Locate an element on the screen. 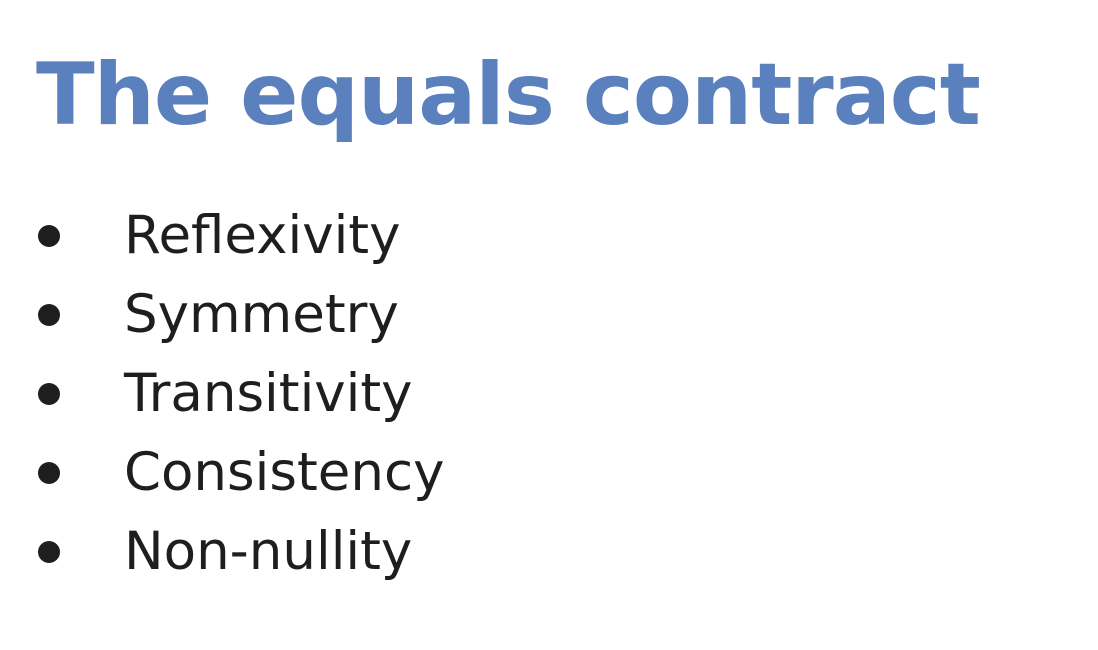 Image resolution: width=1098 pixels, height=650 pixels. bullet-item-reflexivity: Reflexivity is located at coordinates (238, 235).